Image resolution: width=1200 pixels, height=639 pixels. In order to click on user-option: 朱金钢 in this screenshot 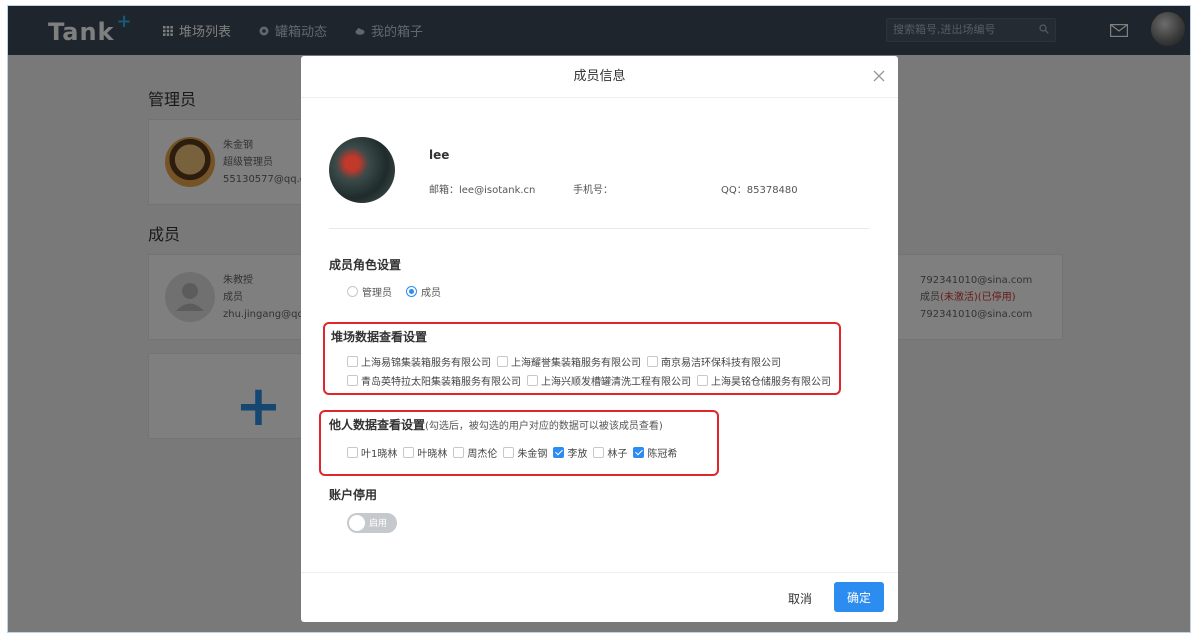, I will do `click(525, 452)`.